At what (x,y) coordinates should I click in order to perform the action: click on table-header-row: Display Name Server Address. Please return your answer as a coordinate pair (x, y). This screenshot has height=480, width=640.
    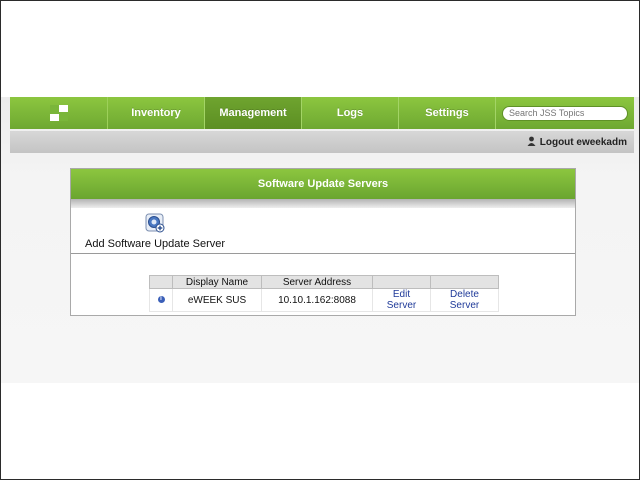
    Looking at the image, I should click on (324, 282).